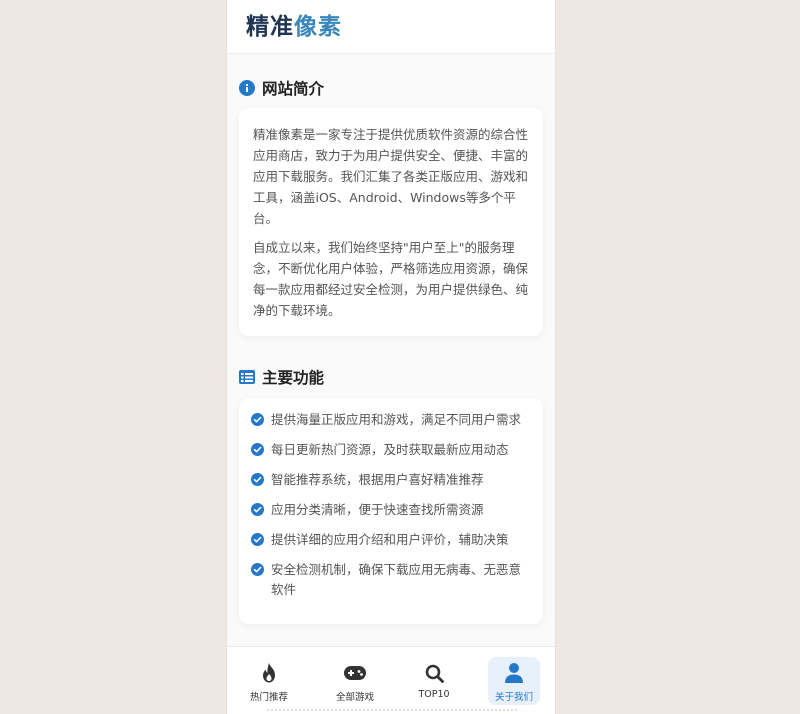 The width and height of the screenshot is (800, 714). Describe the element at coordinates (400, 27) in the screenshot. I see `logo: 精准像素` at that location.